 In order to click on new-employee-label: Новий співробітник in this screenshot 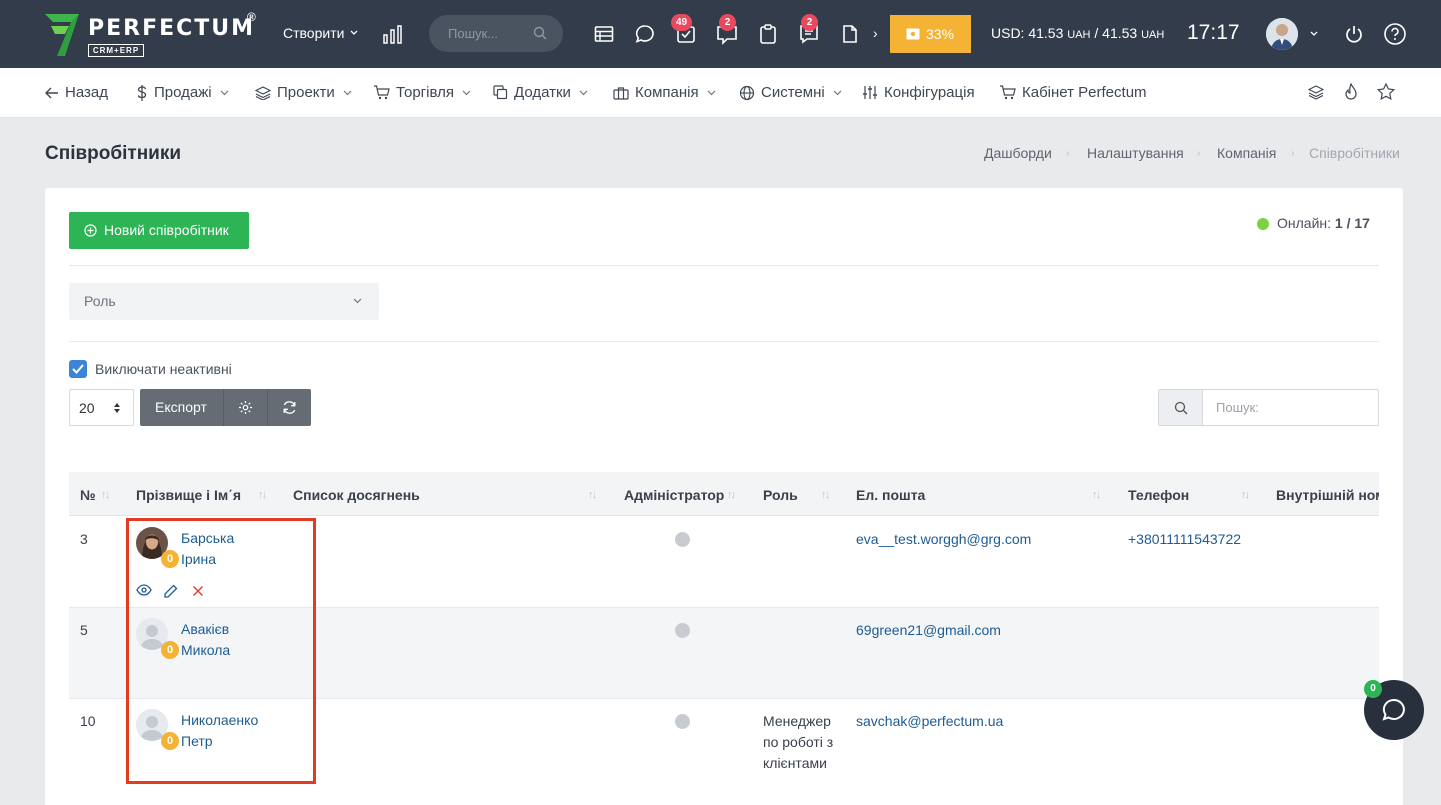, I will do `click(166, 230)`.